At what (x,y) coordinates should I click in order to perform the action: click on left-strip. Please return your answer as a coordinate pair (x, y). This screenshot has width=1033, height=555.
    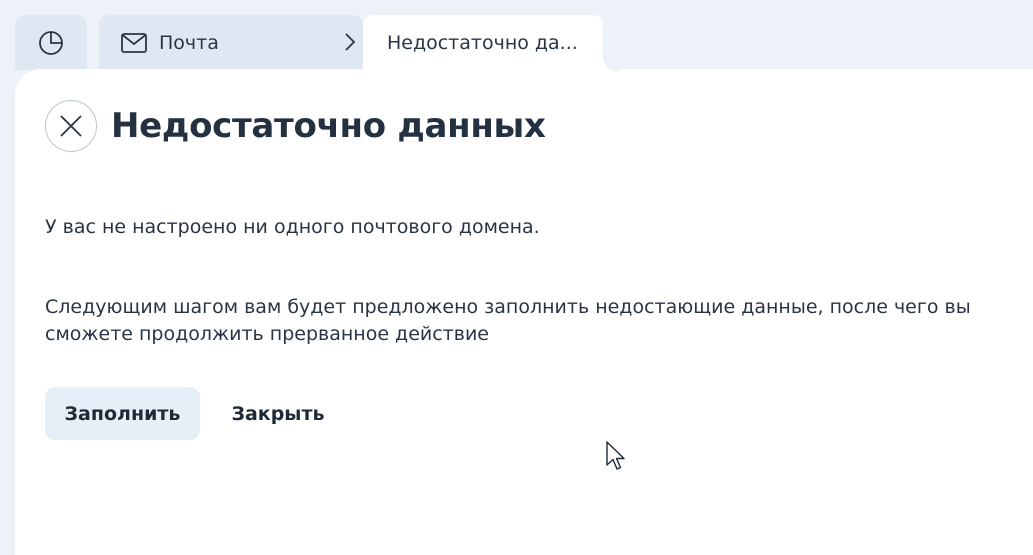
    Looking at the image, I should click on (7, 277).